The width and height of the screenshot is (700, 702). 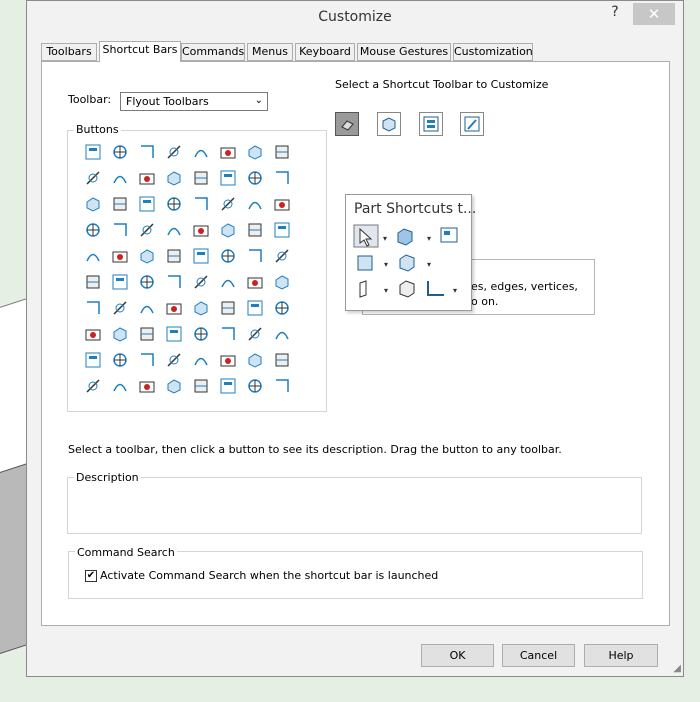 I want to click on resize-grip-icon: ◢, so click(x=677, y=668).